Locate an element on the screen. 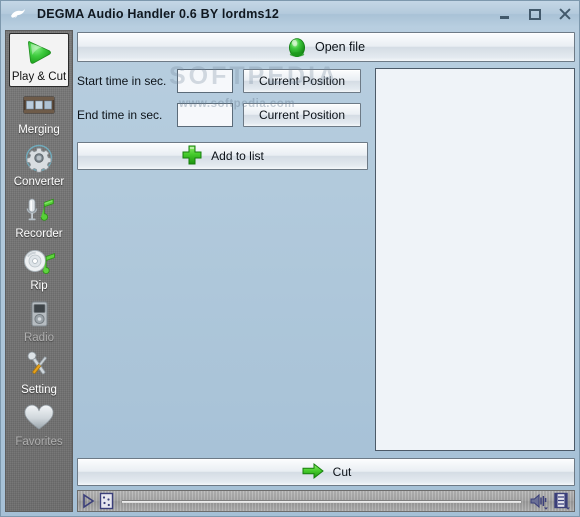  film-playlist-icon is located at coordinates (562, 501).